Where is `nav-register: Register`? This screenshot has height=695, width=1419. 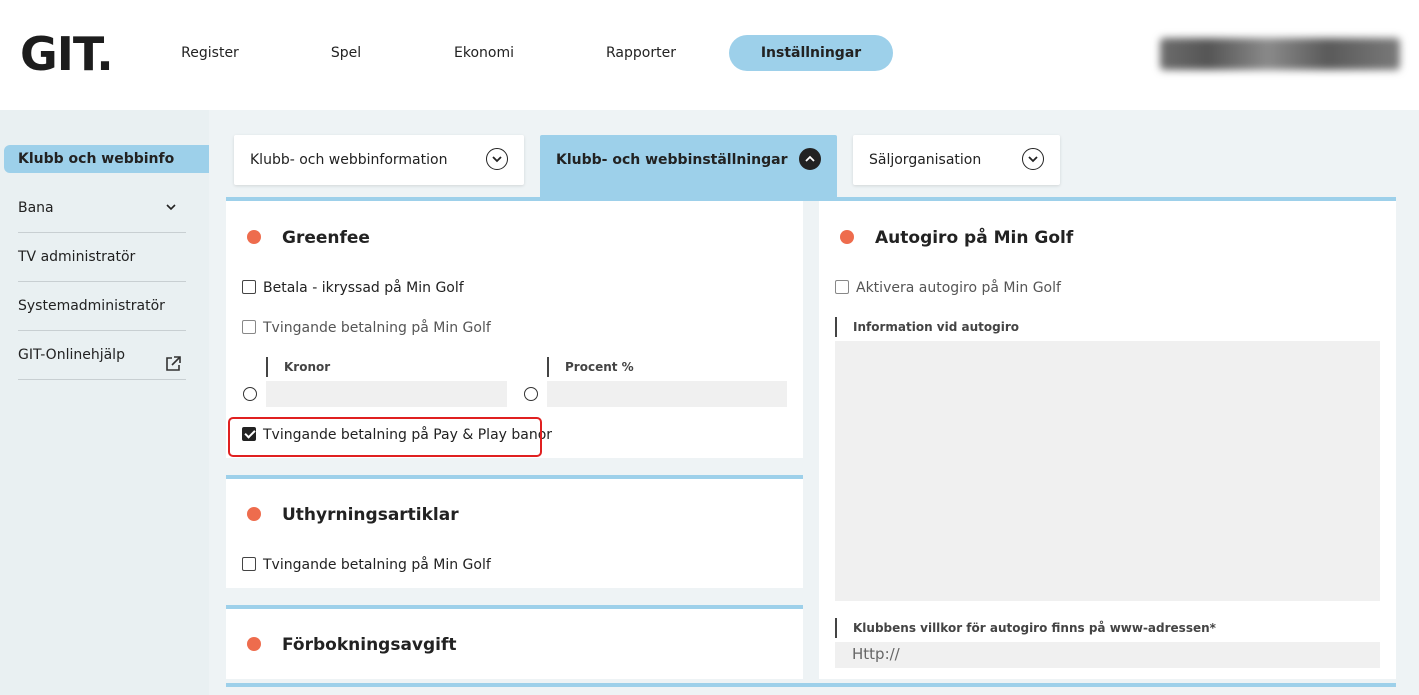
nav-register: Register is located at coordinates (210, 53).